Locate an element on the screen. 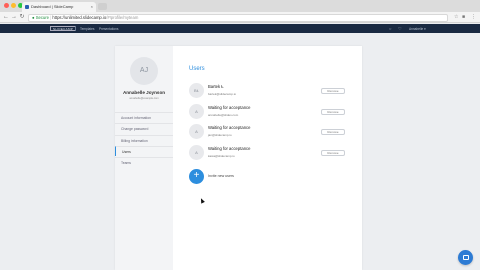 This screenshot has width=480, height=270. user-email: jan@slidecamp.io is located at coordinates (220, 135).